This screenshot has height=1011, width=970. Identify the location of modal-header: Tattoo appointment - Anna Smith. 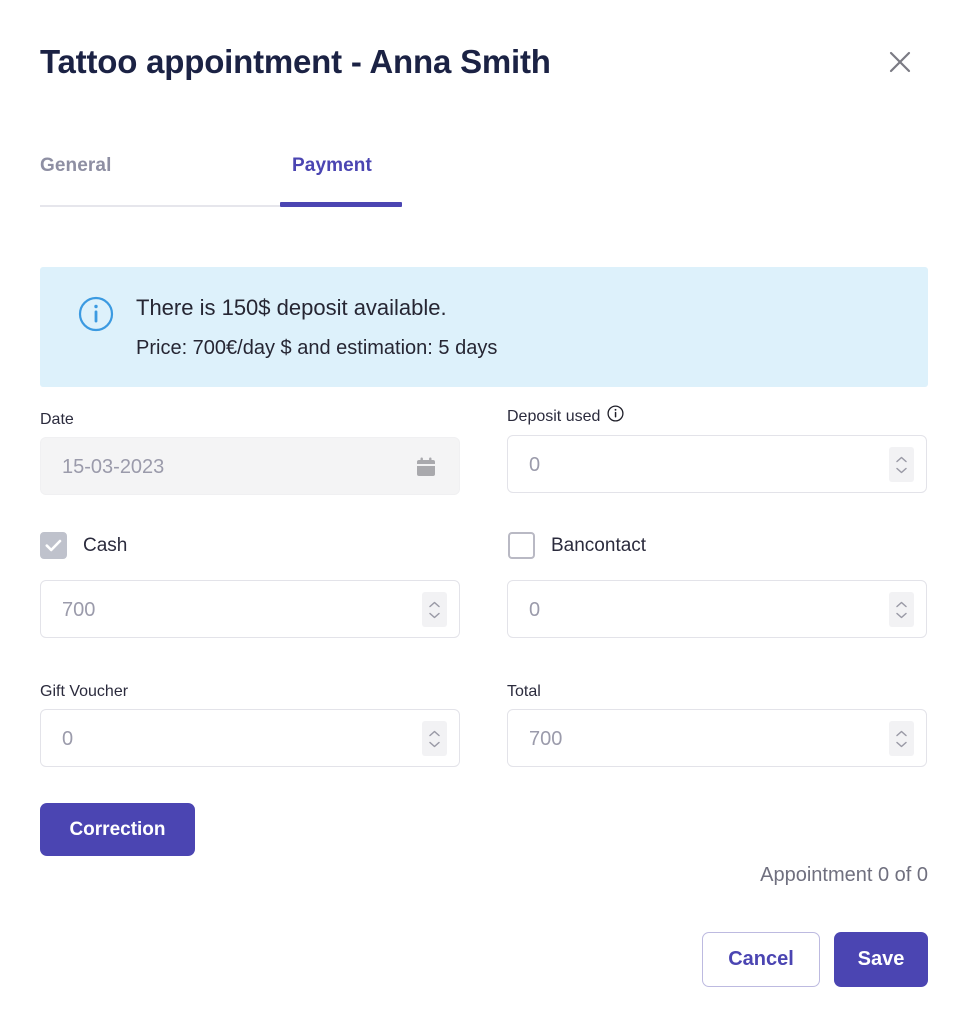
(490, 63).